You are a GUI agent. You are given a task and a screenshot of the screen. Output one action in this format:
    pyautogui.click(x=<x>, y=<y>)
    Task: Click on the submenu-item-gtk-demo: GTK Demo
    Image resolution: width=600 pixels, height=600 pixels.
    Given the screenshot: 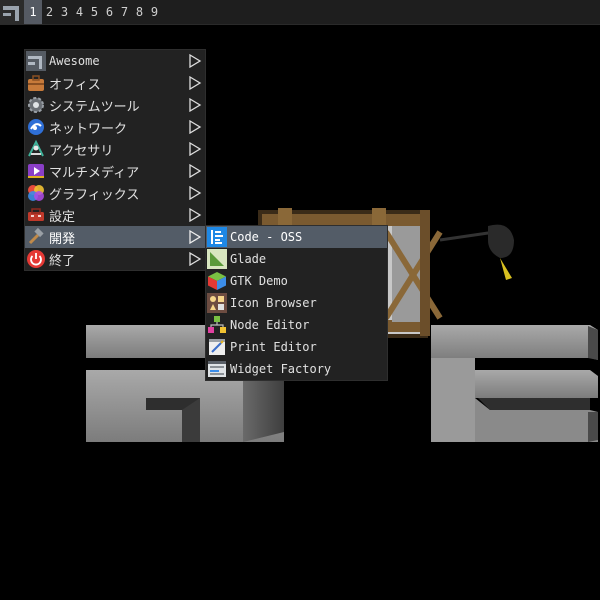 What is the action you would take?
    pyautogui.click(x=296, y=281)
    